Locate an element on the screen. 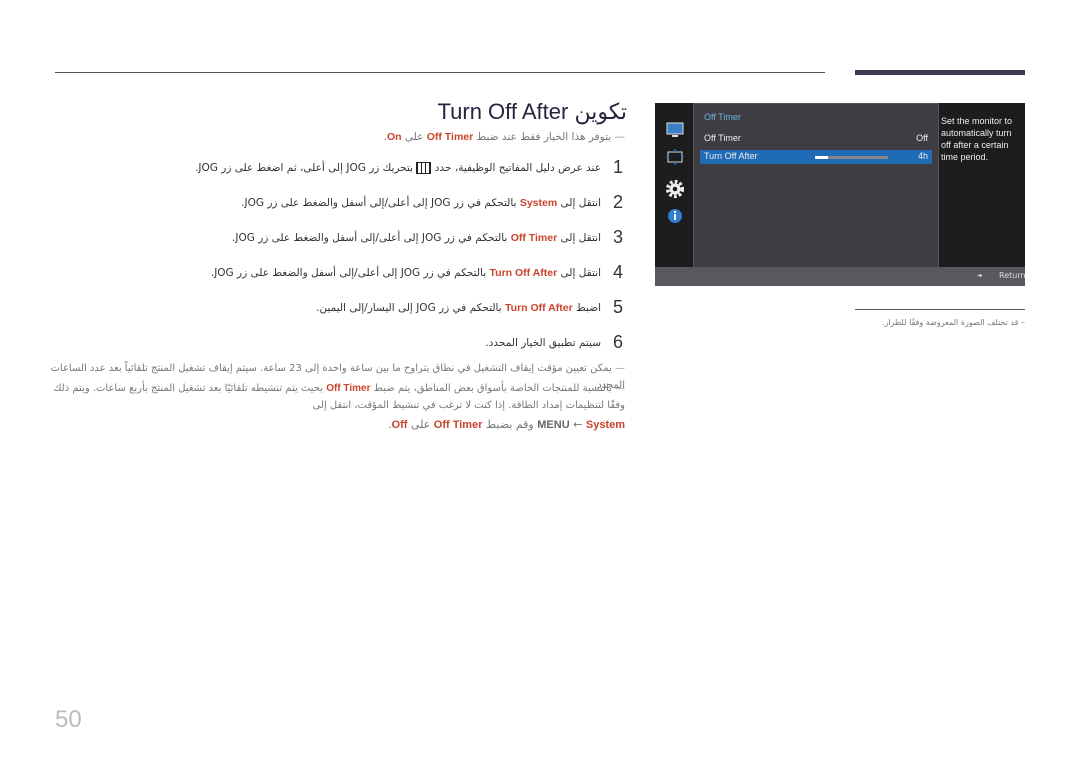 This screenshot has width=1080, height=763. return-arrow-icon: ◄ is located at coordinates (979, 275).